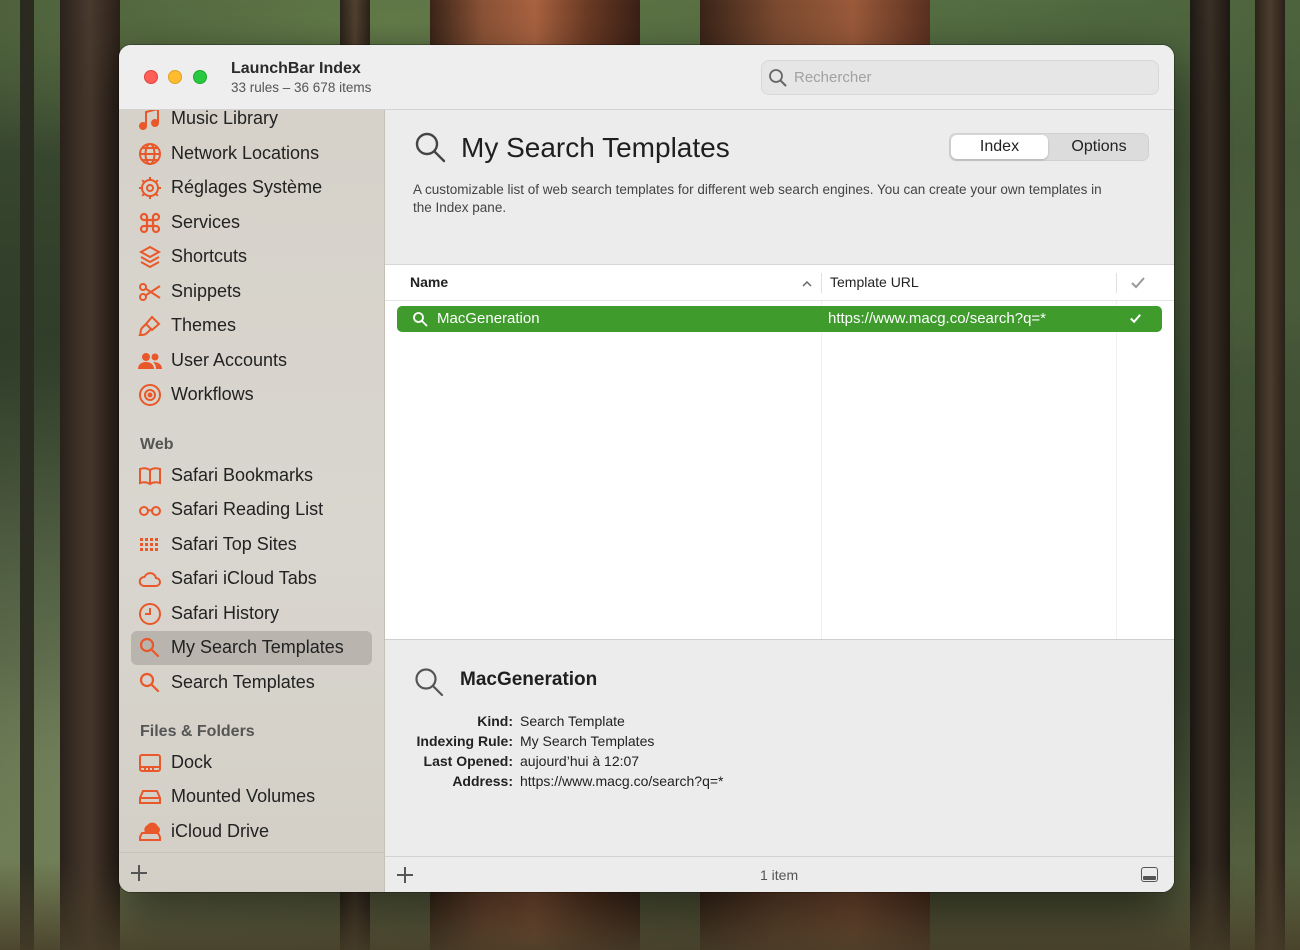  Describe the element at coordinates (468, 761) in the screenshot. I see `detail-key: Last Opened:` at that location.